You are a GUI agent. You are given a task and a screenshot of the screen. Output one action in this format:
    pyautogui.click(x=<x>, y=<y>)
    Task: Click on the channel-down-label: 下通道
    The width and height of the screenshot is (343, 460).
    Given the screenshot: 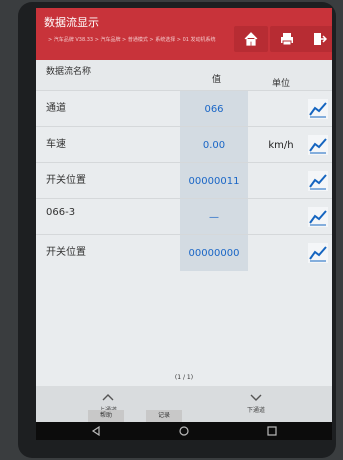 What is the action you would take?
    pyautogui.click(x=255, y=410)
    